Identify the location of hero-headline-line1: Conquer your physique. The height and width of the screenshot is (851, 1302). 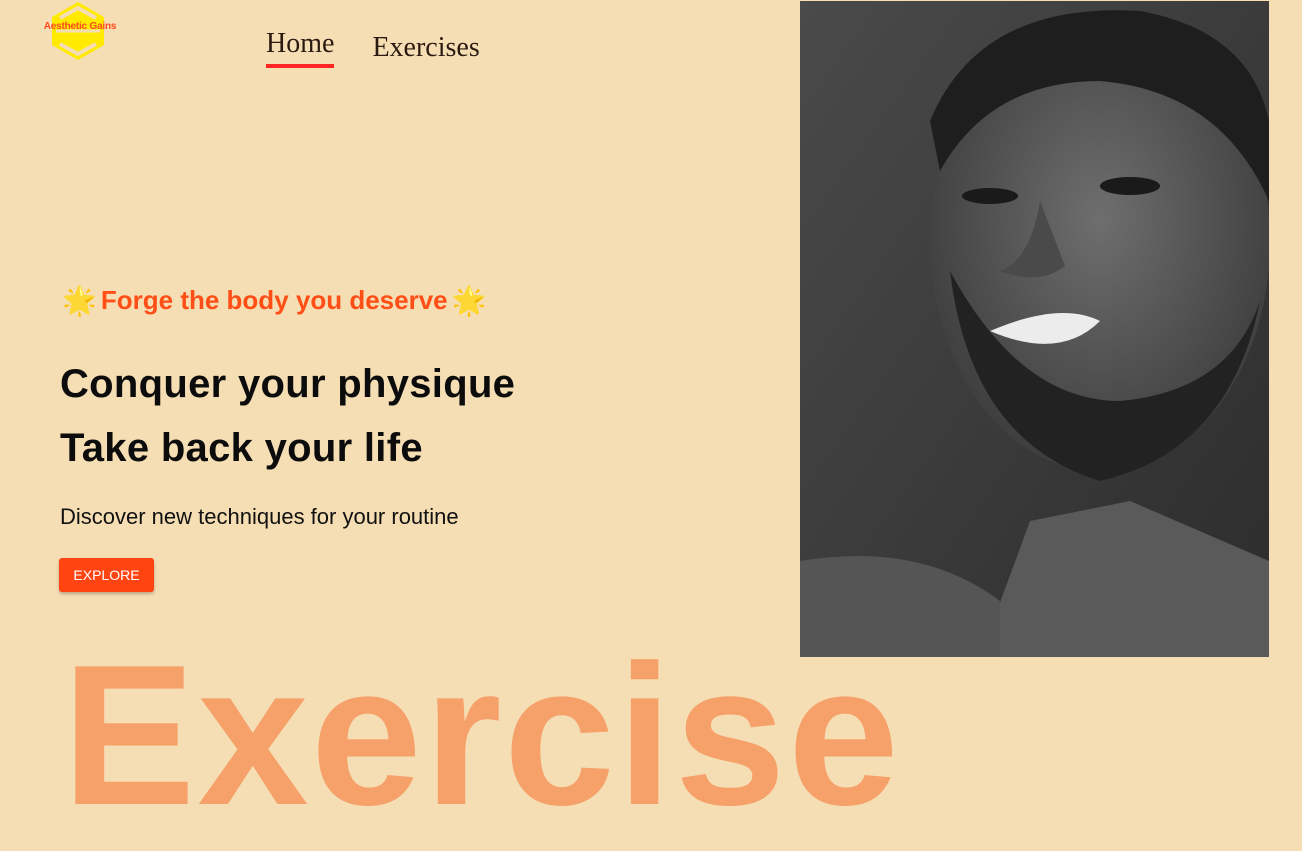
(288, 384).